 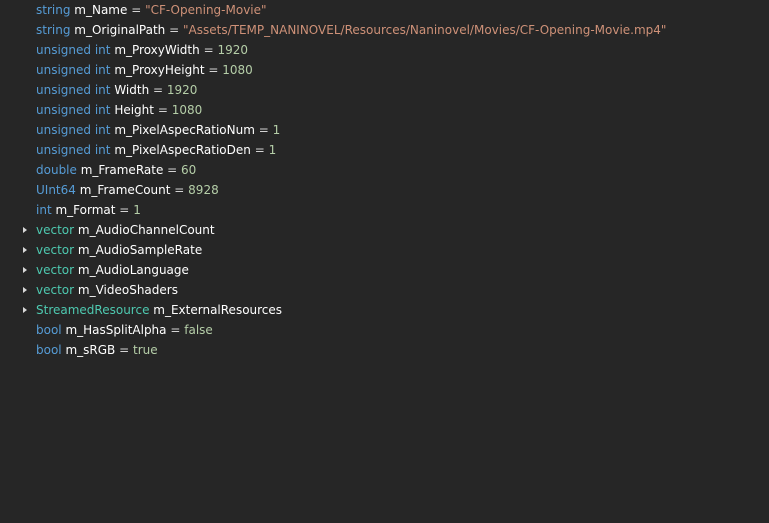 What do you see at coordinates (134, 110) in the screenshot?
I see `row-field: Height` at bounding box center [134, 110].